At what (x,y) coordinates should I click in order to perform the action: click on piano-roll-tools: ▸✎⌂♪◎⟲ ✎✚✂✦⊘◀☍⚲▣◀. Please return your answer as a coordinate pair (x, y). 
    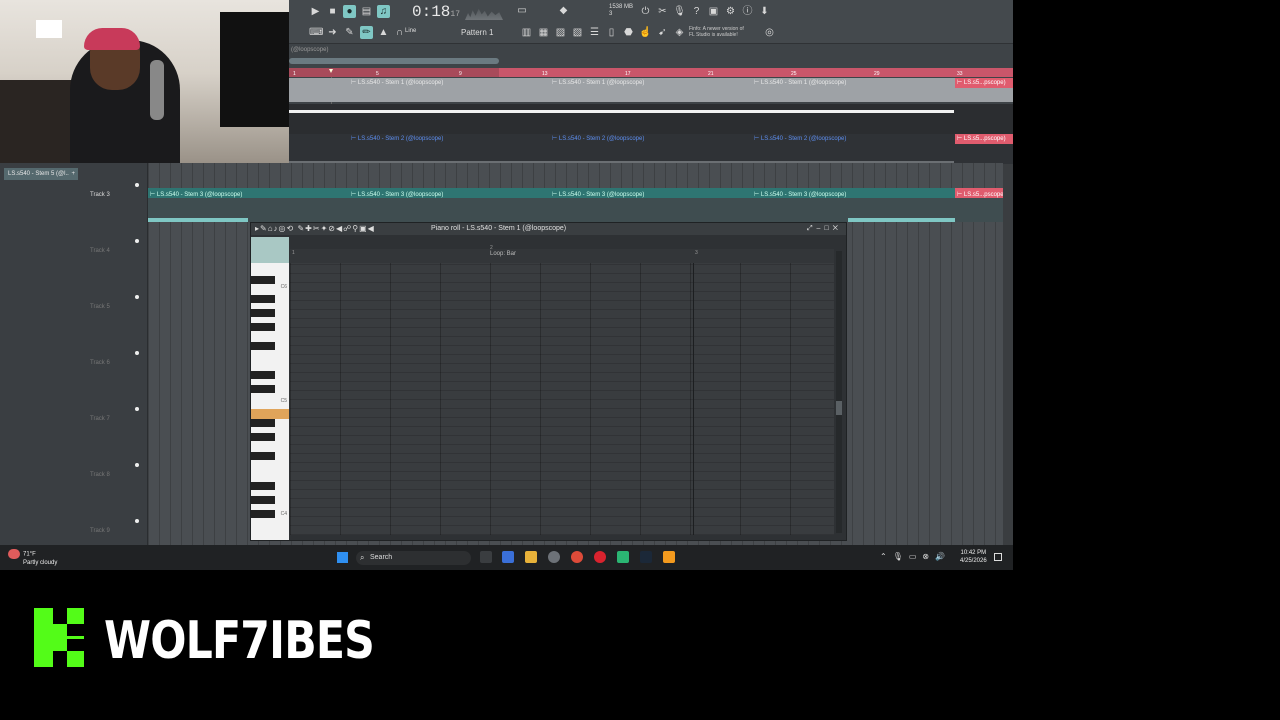
    Looking at the image, I should click on (315, 229).